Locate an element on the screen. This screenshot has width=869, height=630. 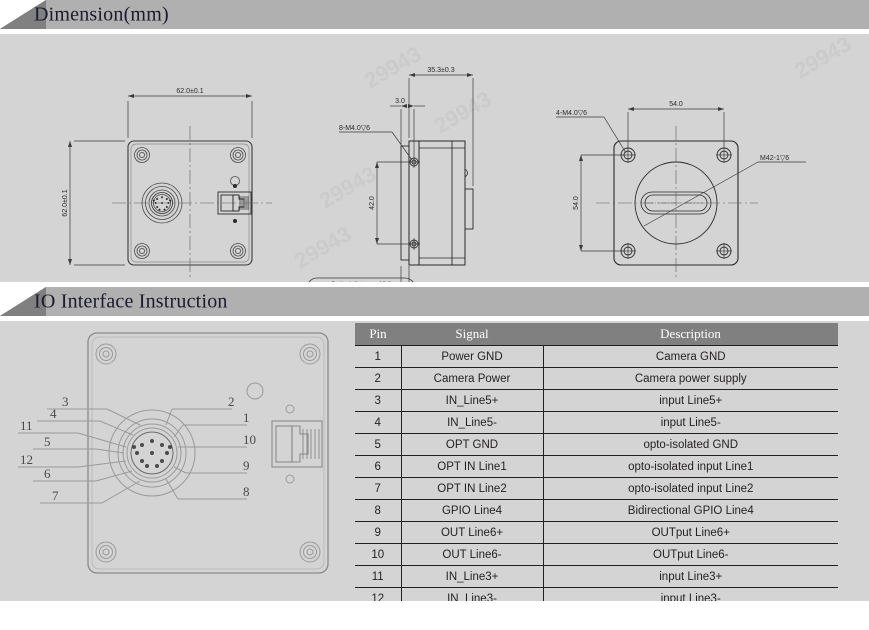
table-row: 4 IN_Line5- input Line5- is located at coordinates (596, 422).